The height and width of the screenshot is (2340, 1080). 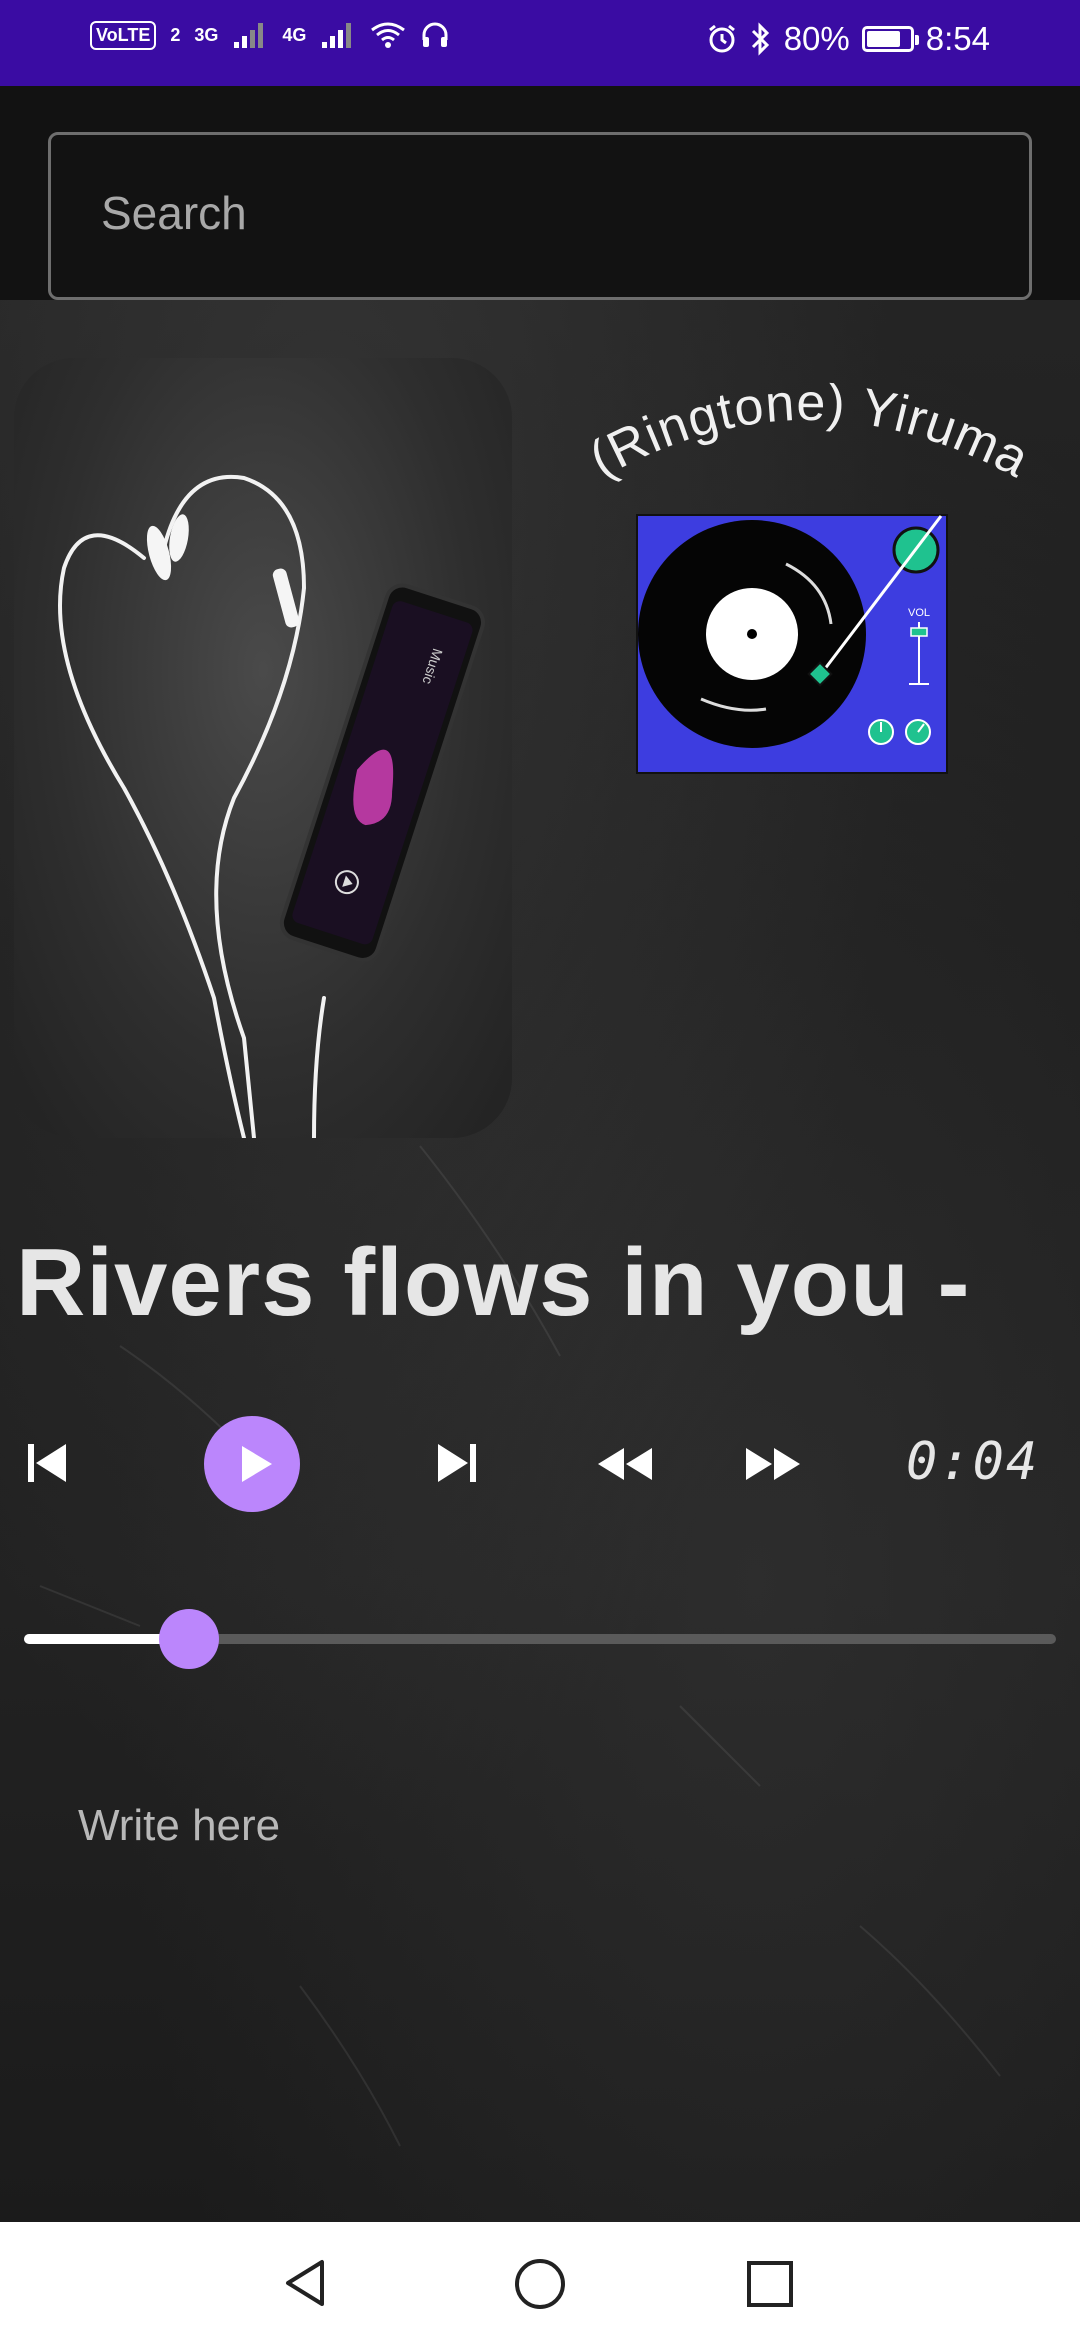 I want to click on rewind-icon, so click(x=625, y=1464).